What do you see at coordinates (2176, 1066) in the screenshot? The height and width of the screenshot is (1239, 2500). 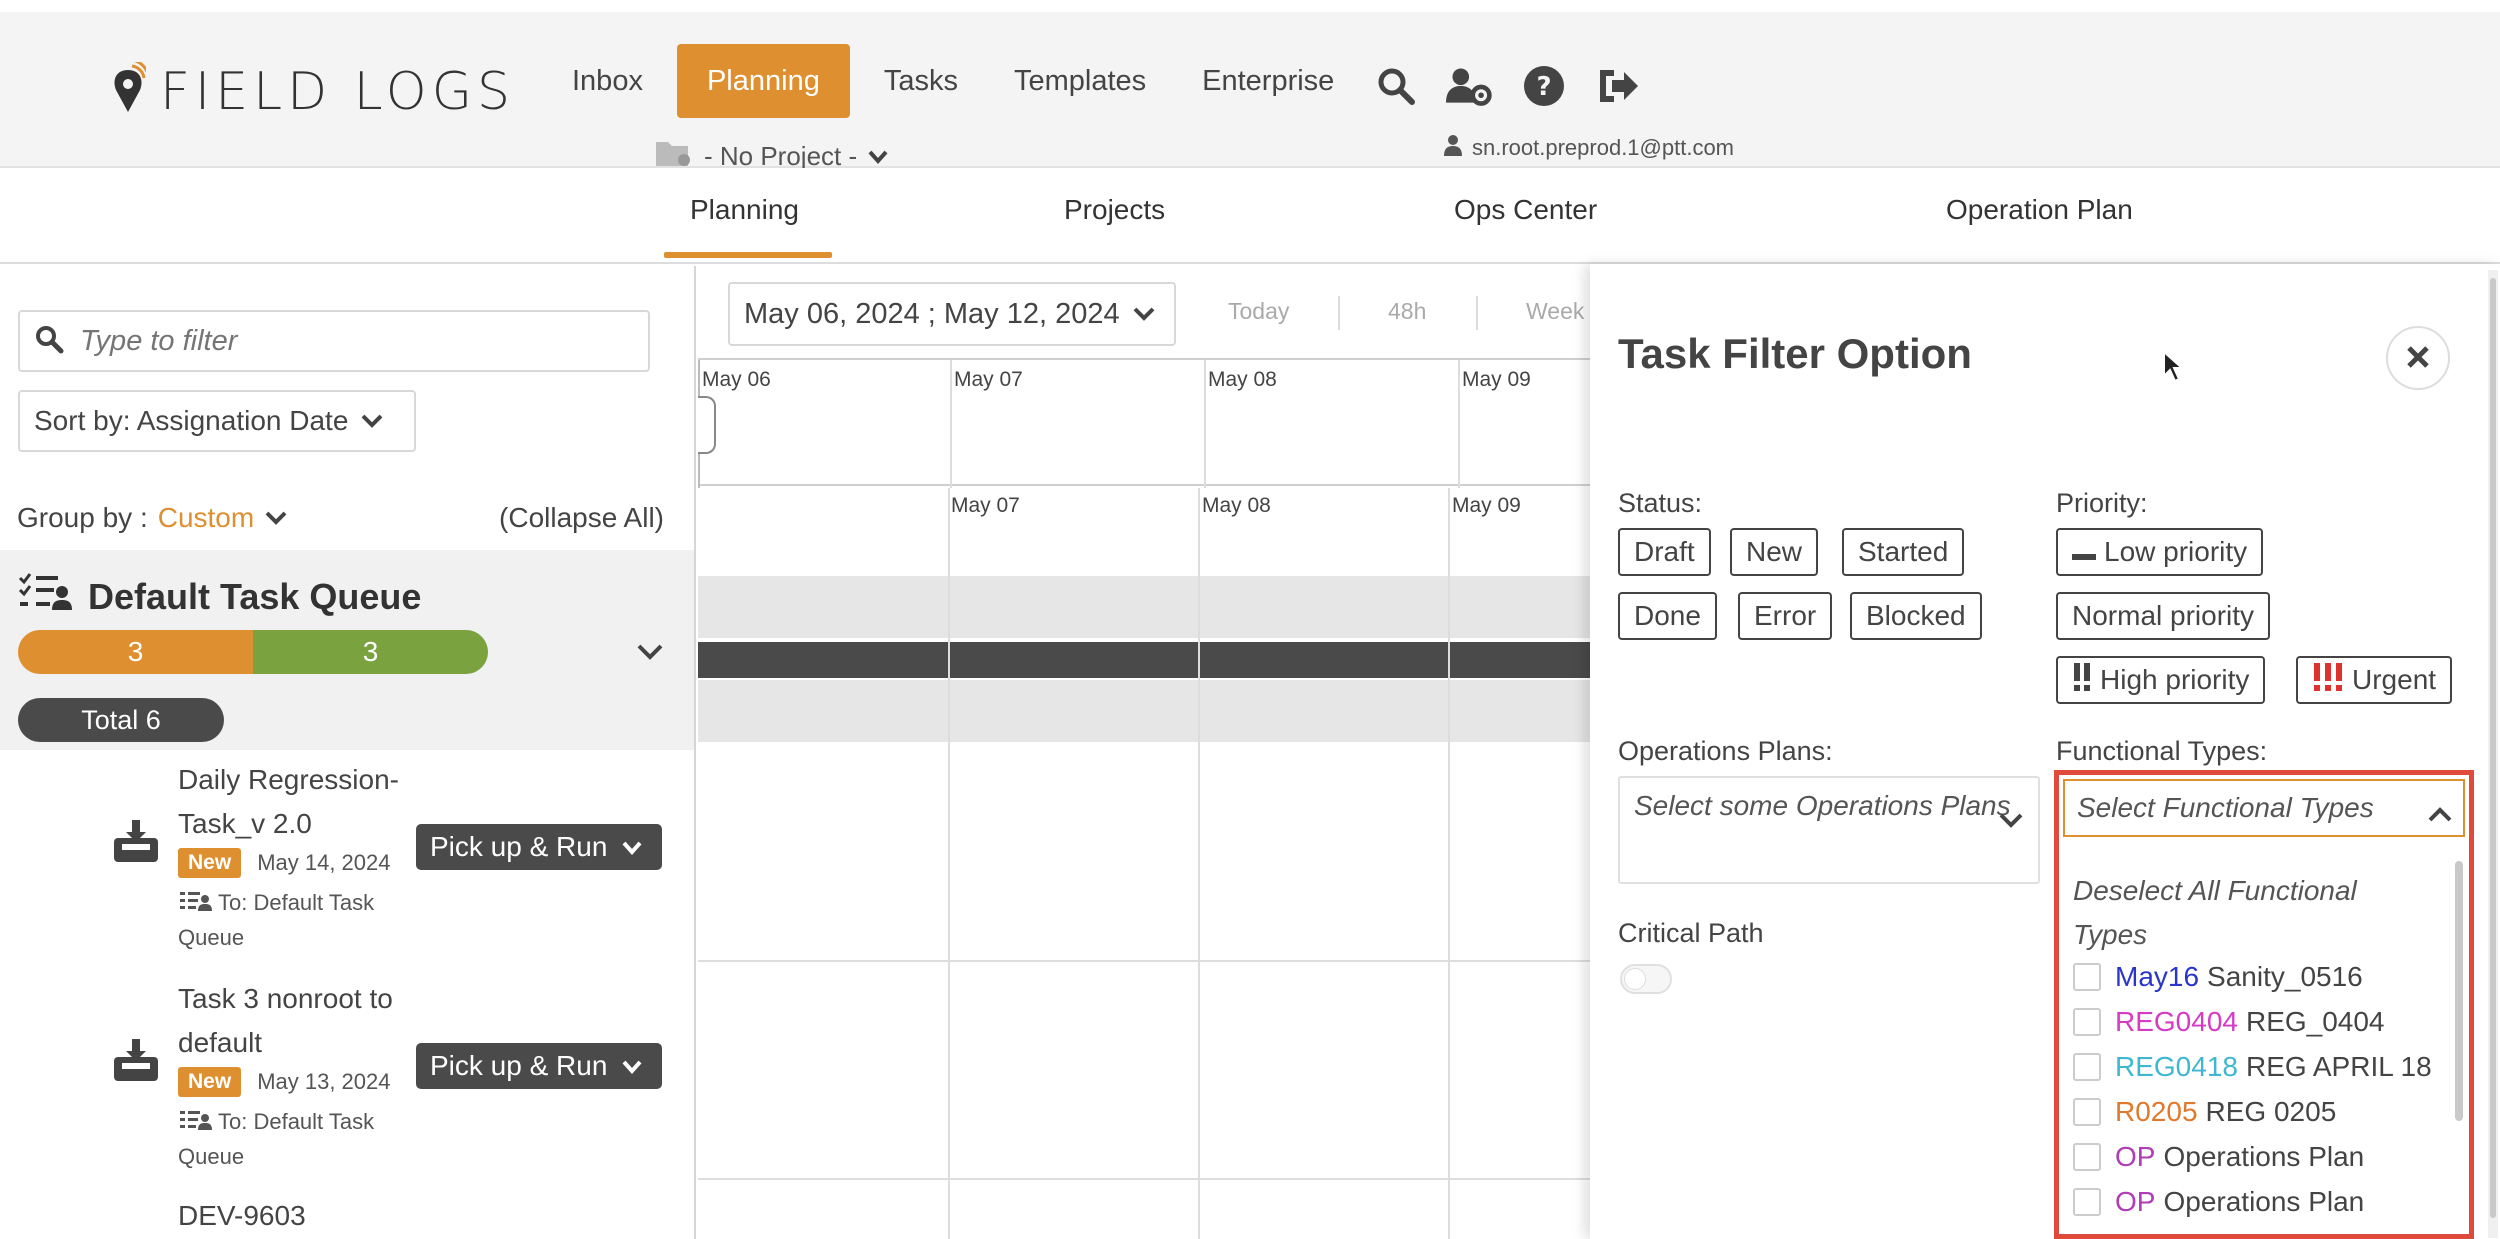 I see `functional-type-code: REG0418` at bounding box center [2176, 1066].